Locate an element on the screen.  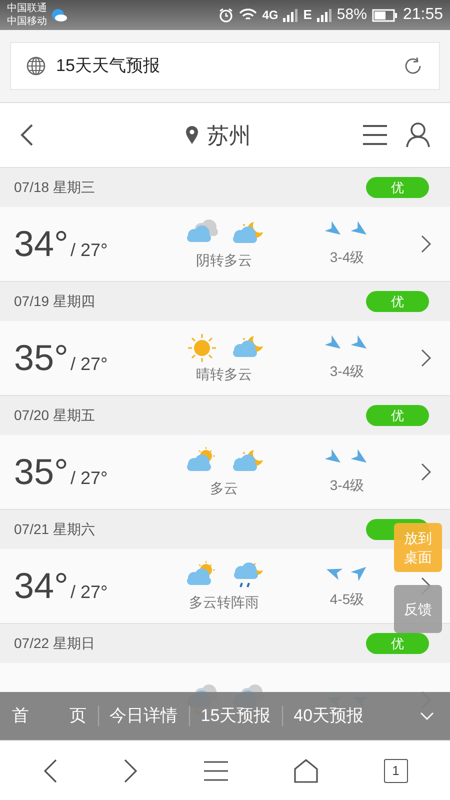
weather-app-icon is located at coordinates (59, 15).